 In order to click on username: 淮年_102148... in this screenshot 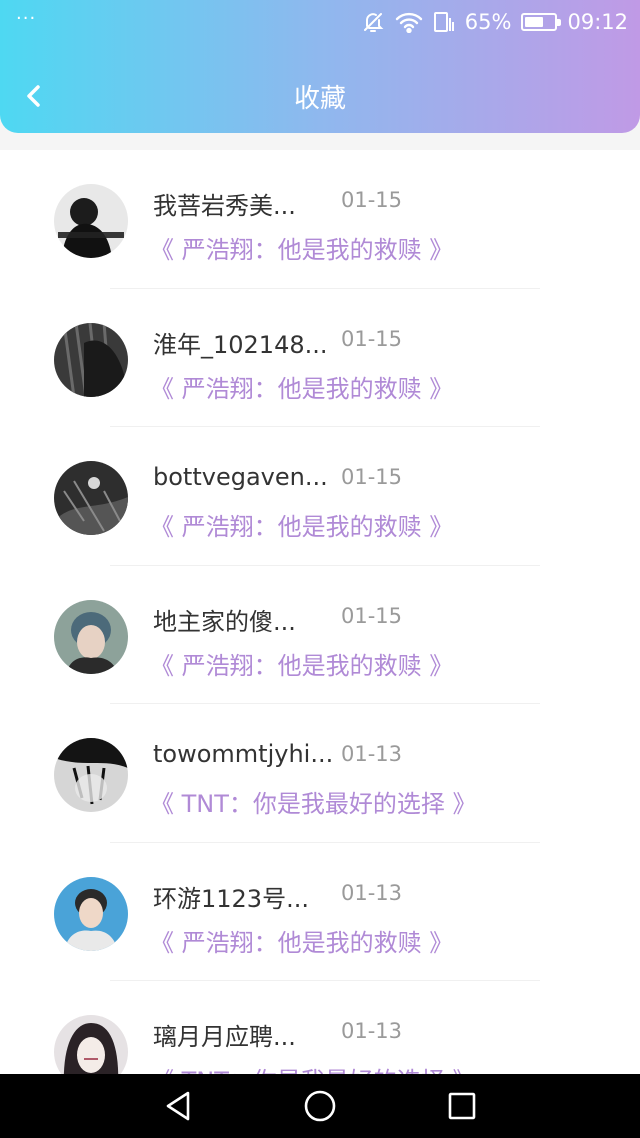, I will do `click(240, 344)`.